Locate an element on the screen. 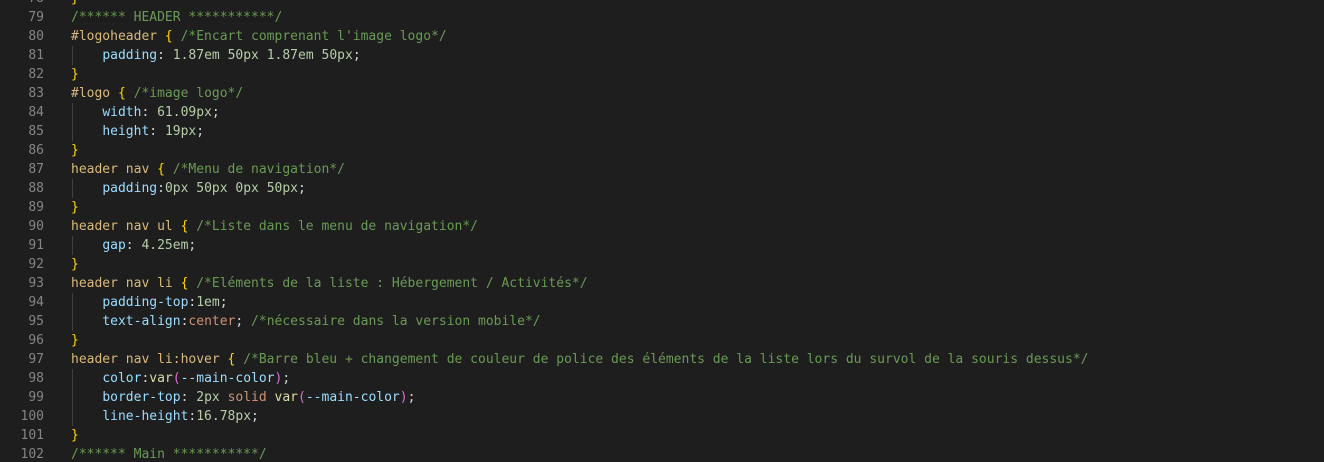  property-token: padding is located at coordinates (130, 55).